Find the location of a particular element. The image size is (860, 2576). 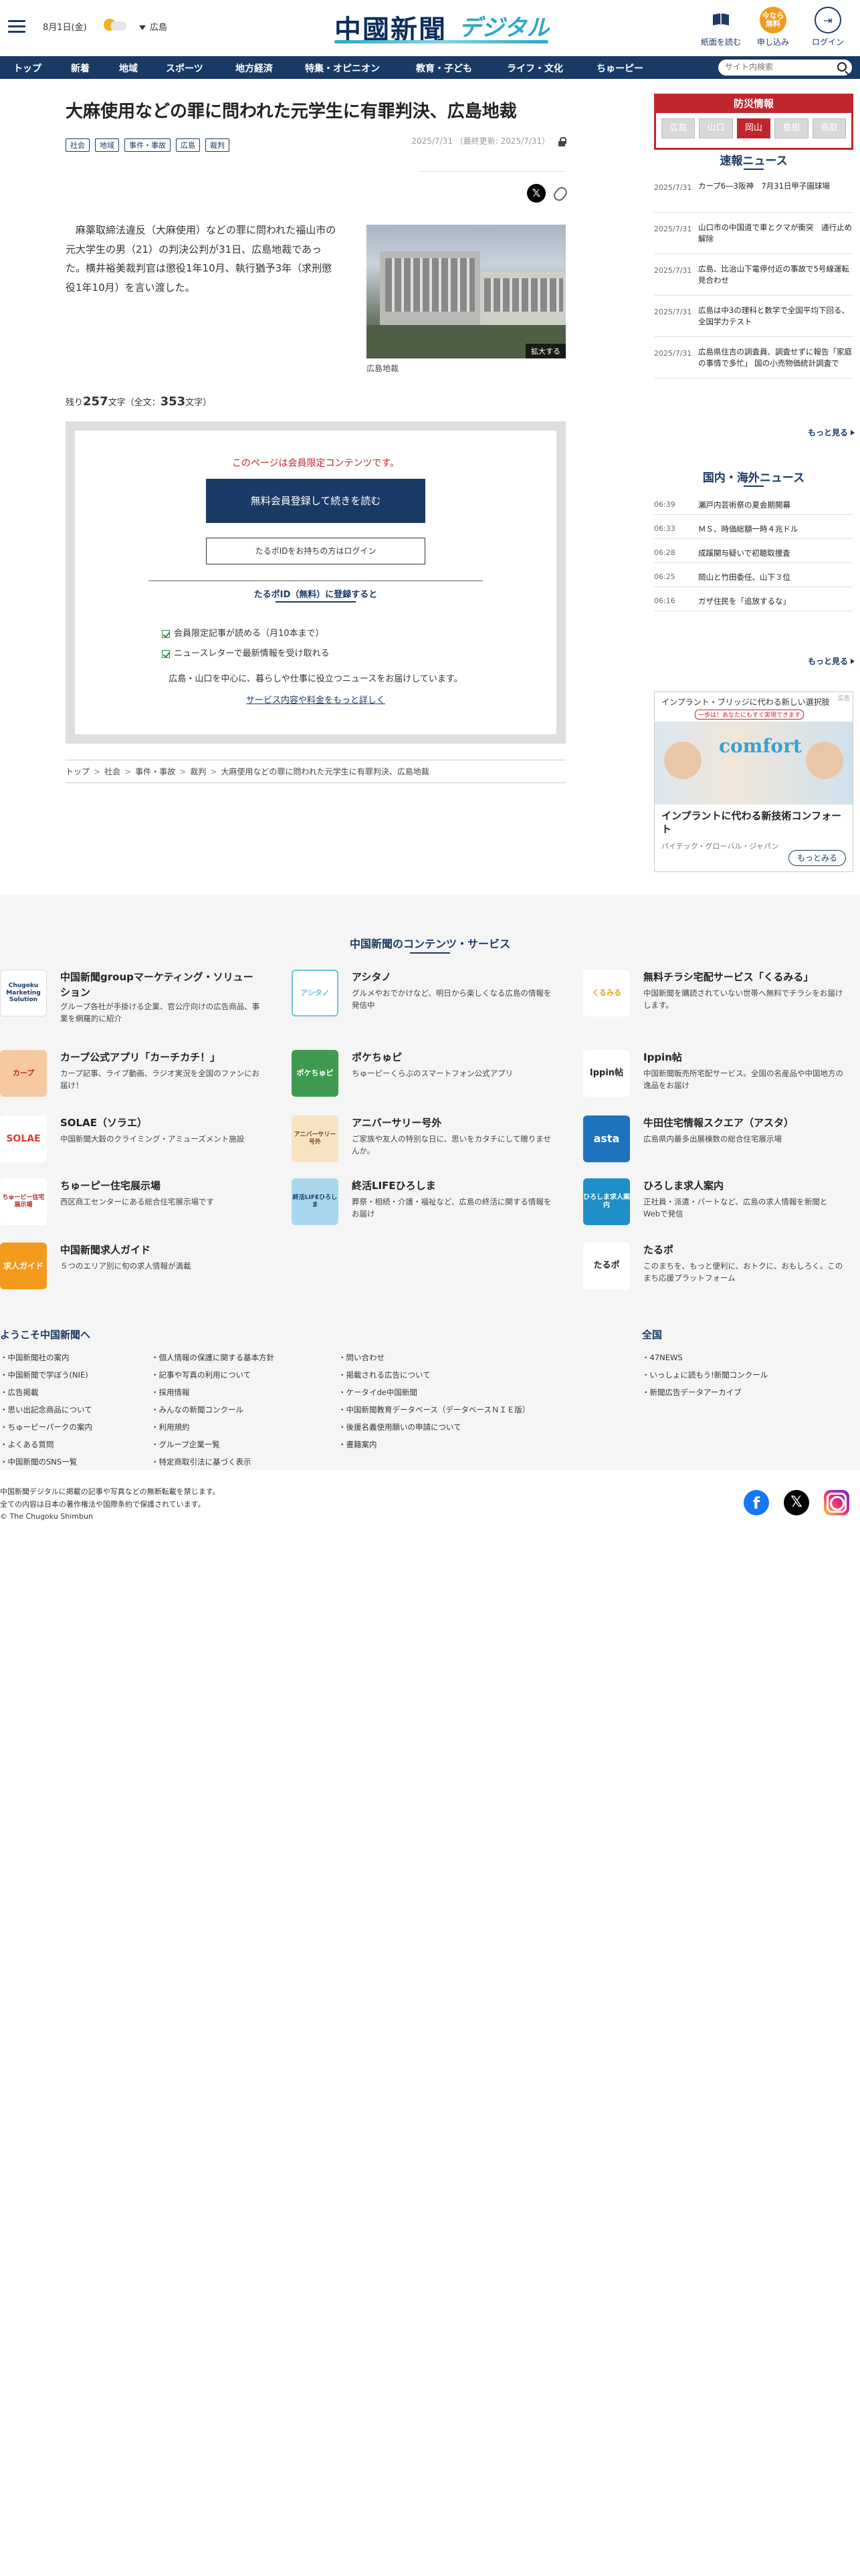

ad-title: インプラントに代わる新技術コンフォート is located at coordinates (751, 823).